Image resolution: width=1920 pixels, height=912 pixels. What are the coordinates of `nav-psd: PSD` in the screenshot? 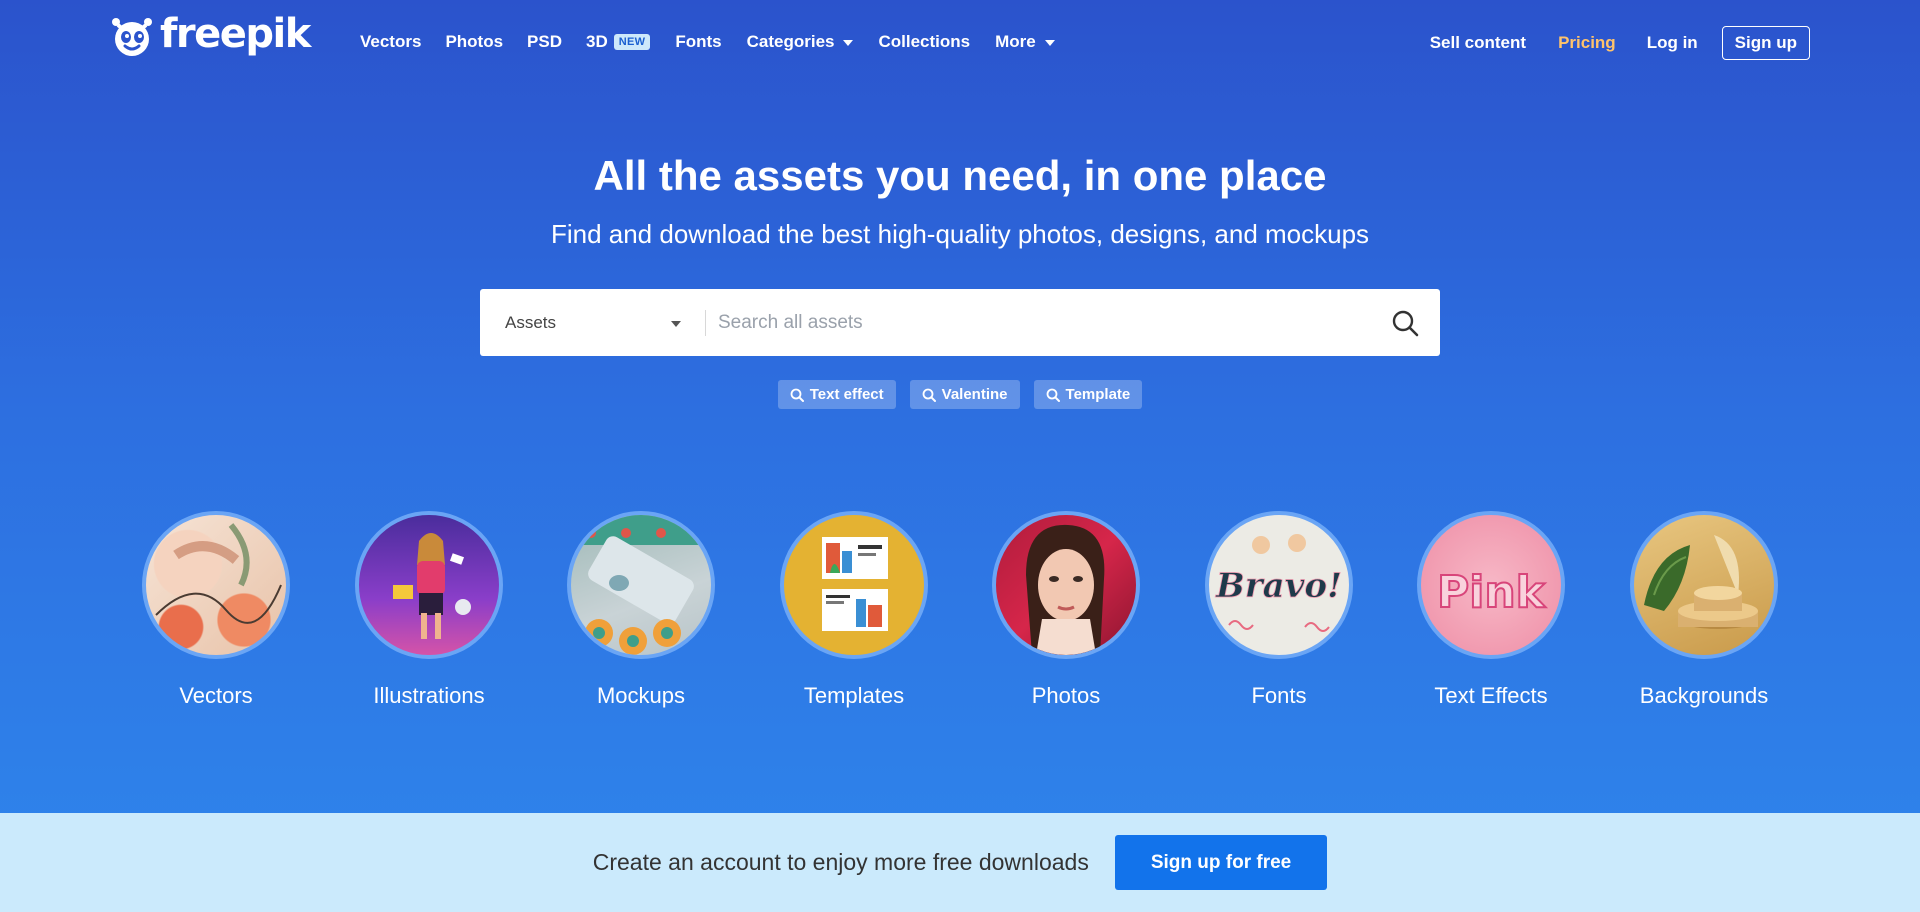 It's located at (544, 42).